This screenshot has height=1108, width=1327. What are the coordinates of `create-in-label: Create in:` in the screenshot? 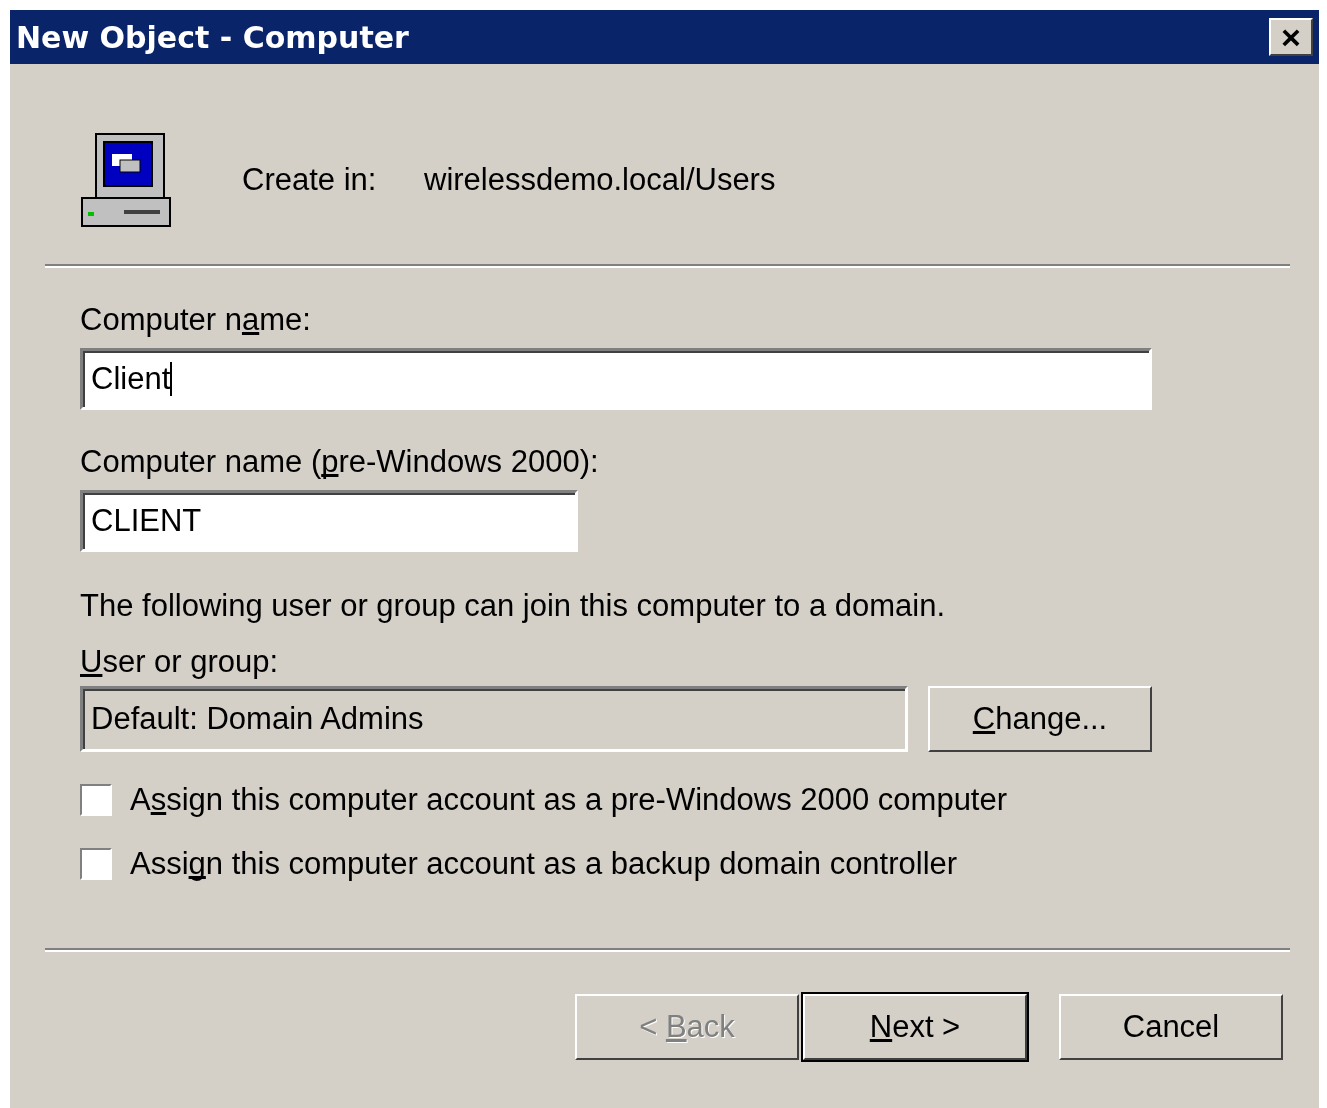 It's located at (310, 180).